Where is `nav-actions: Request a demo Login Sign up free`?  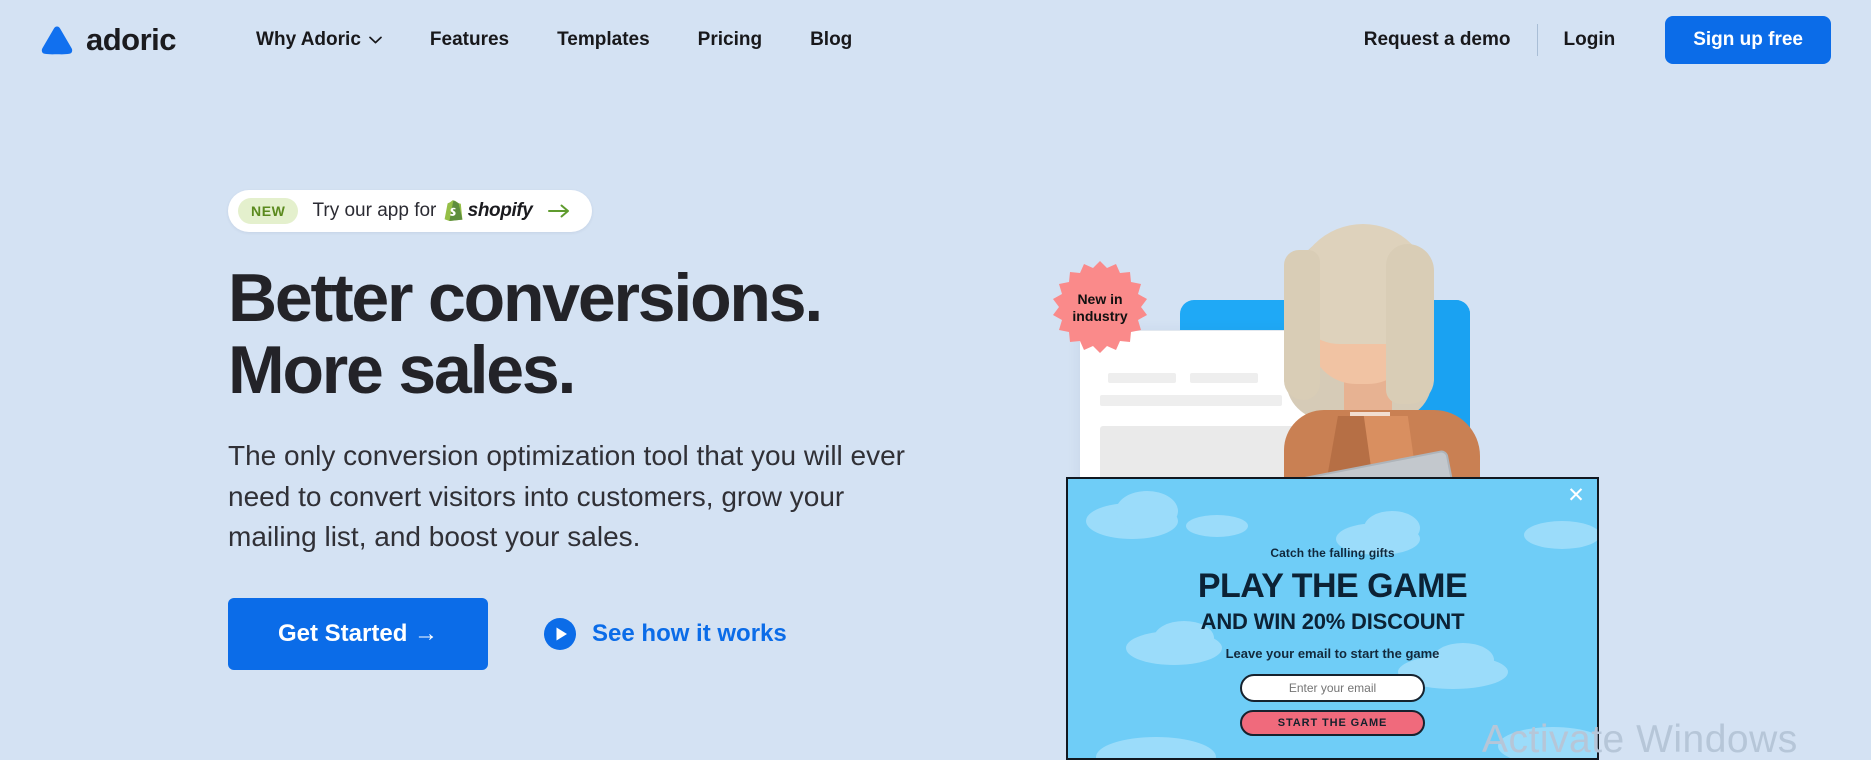
nav-actions: Request a demo Login Sign up free is located at coordinates (1584, 40).